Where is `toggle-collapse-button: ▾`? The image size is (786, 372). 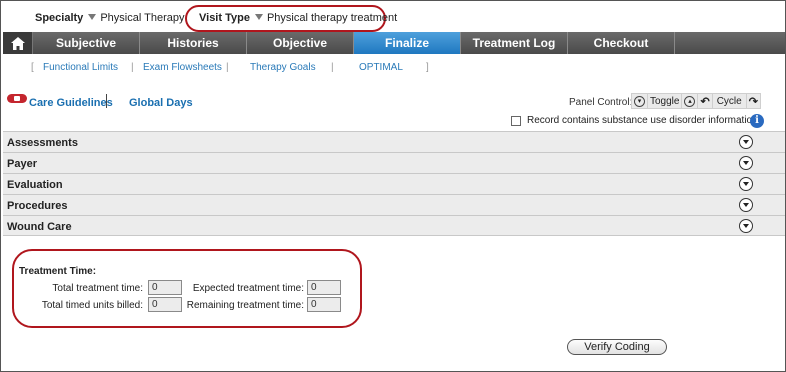 toggle-collapse-button: ▾ is located at coordinates (640, 101).